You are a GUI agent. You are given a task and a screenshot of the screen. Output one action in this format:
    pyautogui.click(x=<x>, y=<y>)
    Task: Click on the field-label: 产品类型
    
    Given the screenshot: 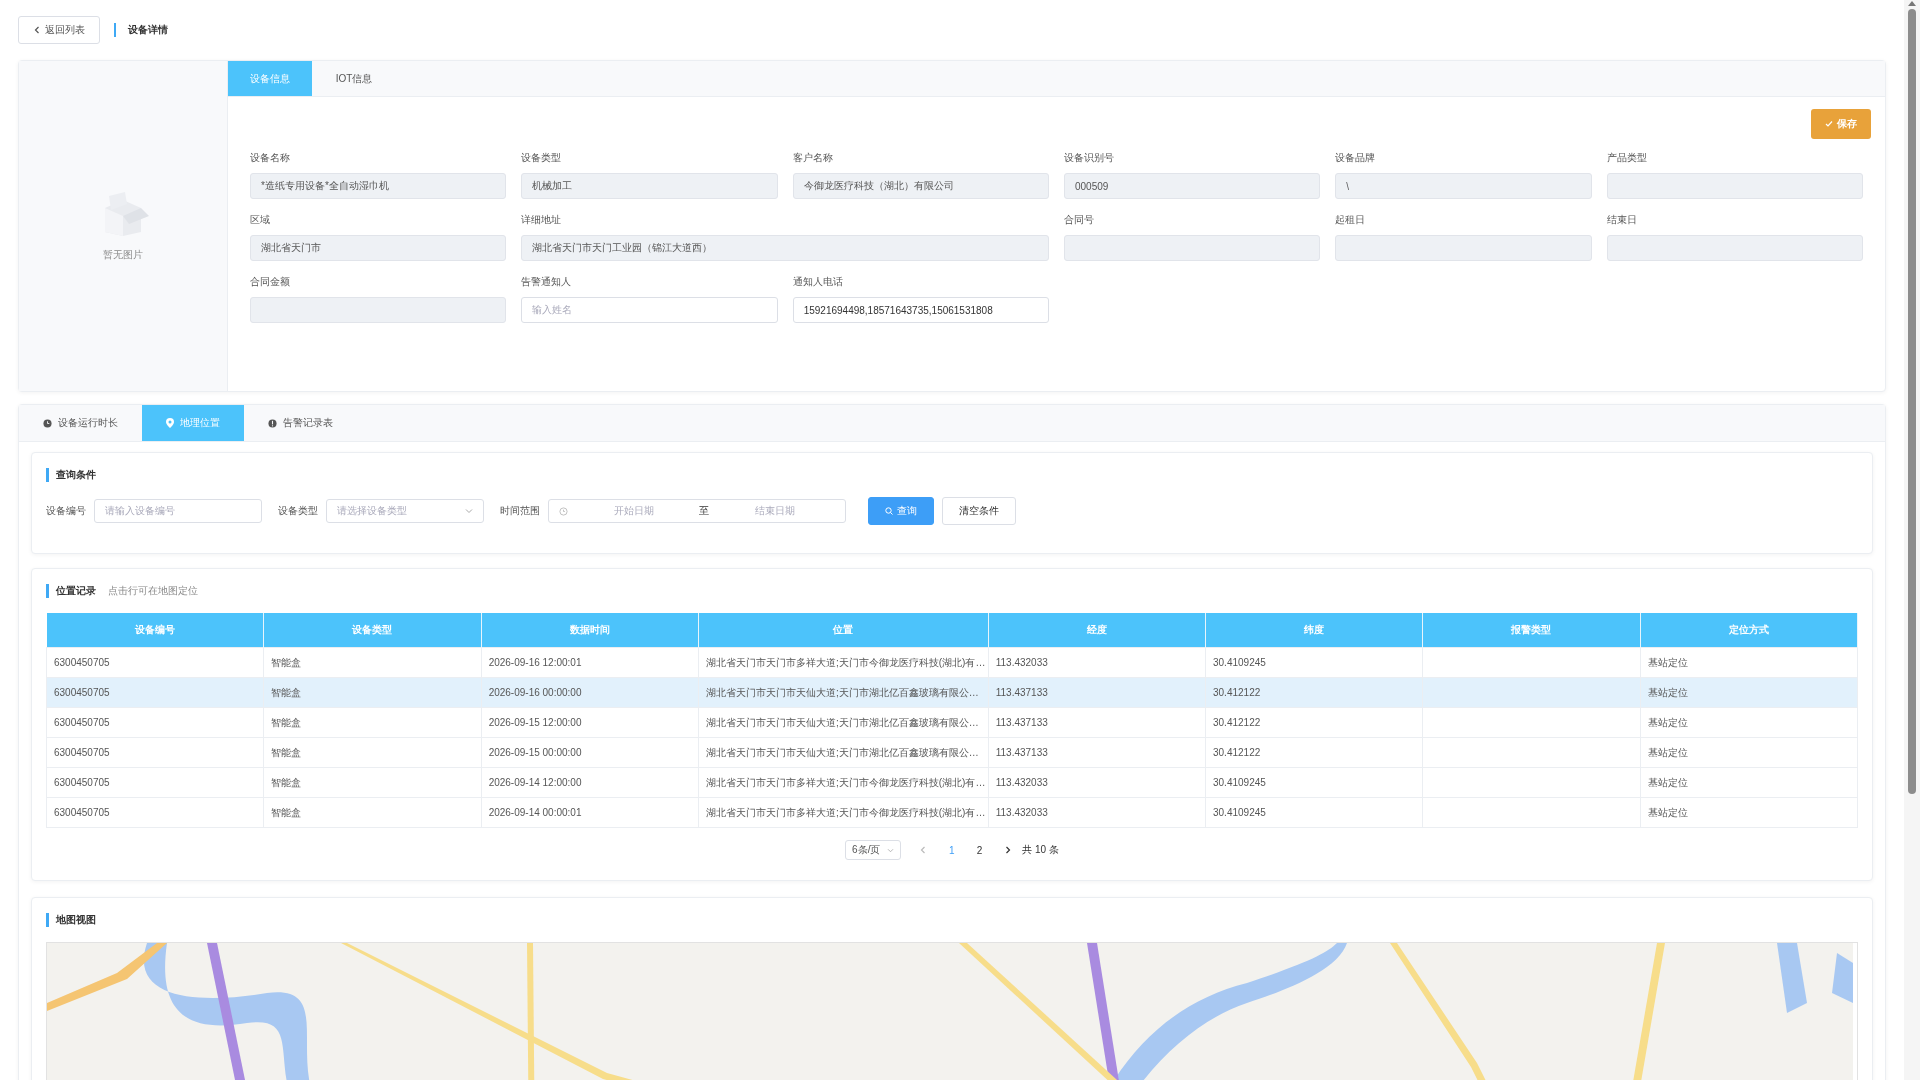 What is the action you would take?
    pyautogui.click(x=1627, y=158)
    